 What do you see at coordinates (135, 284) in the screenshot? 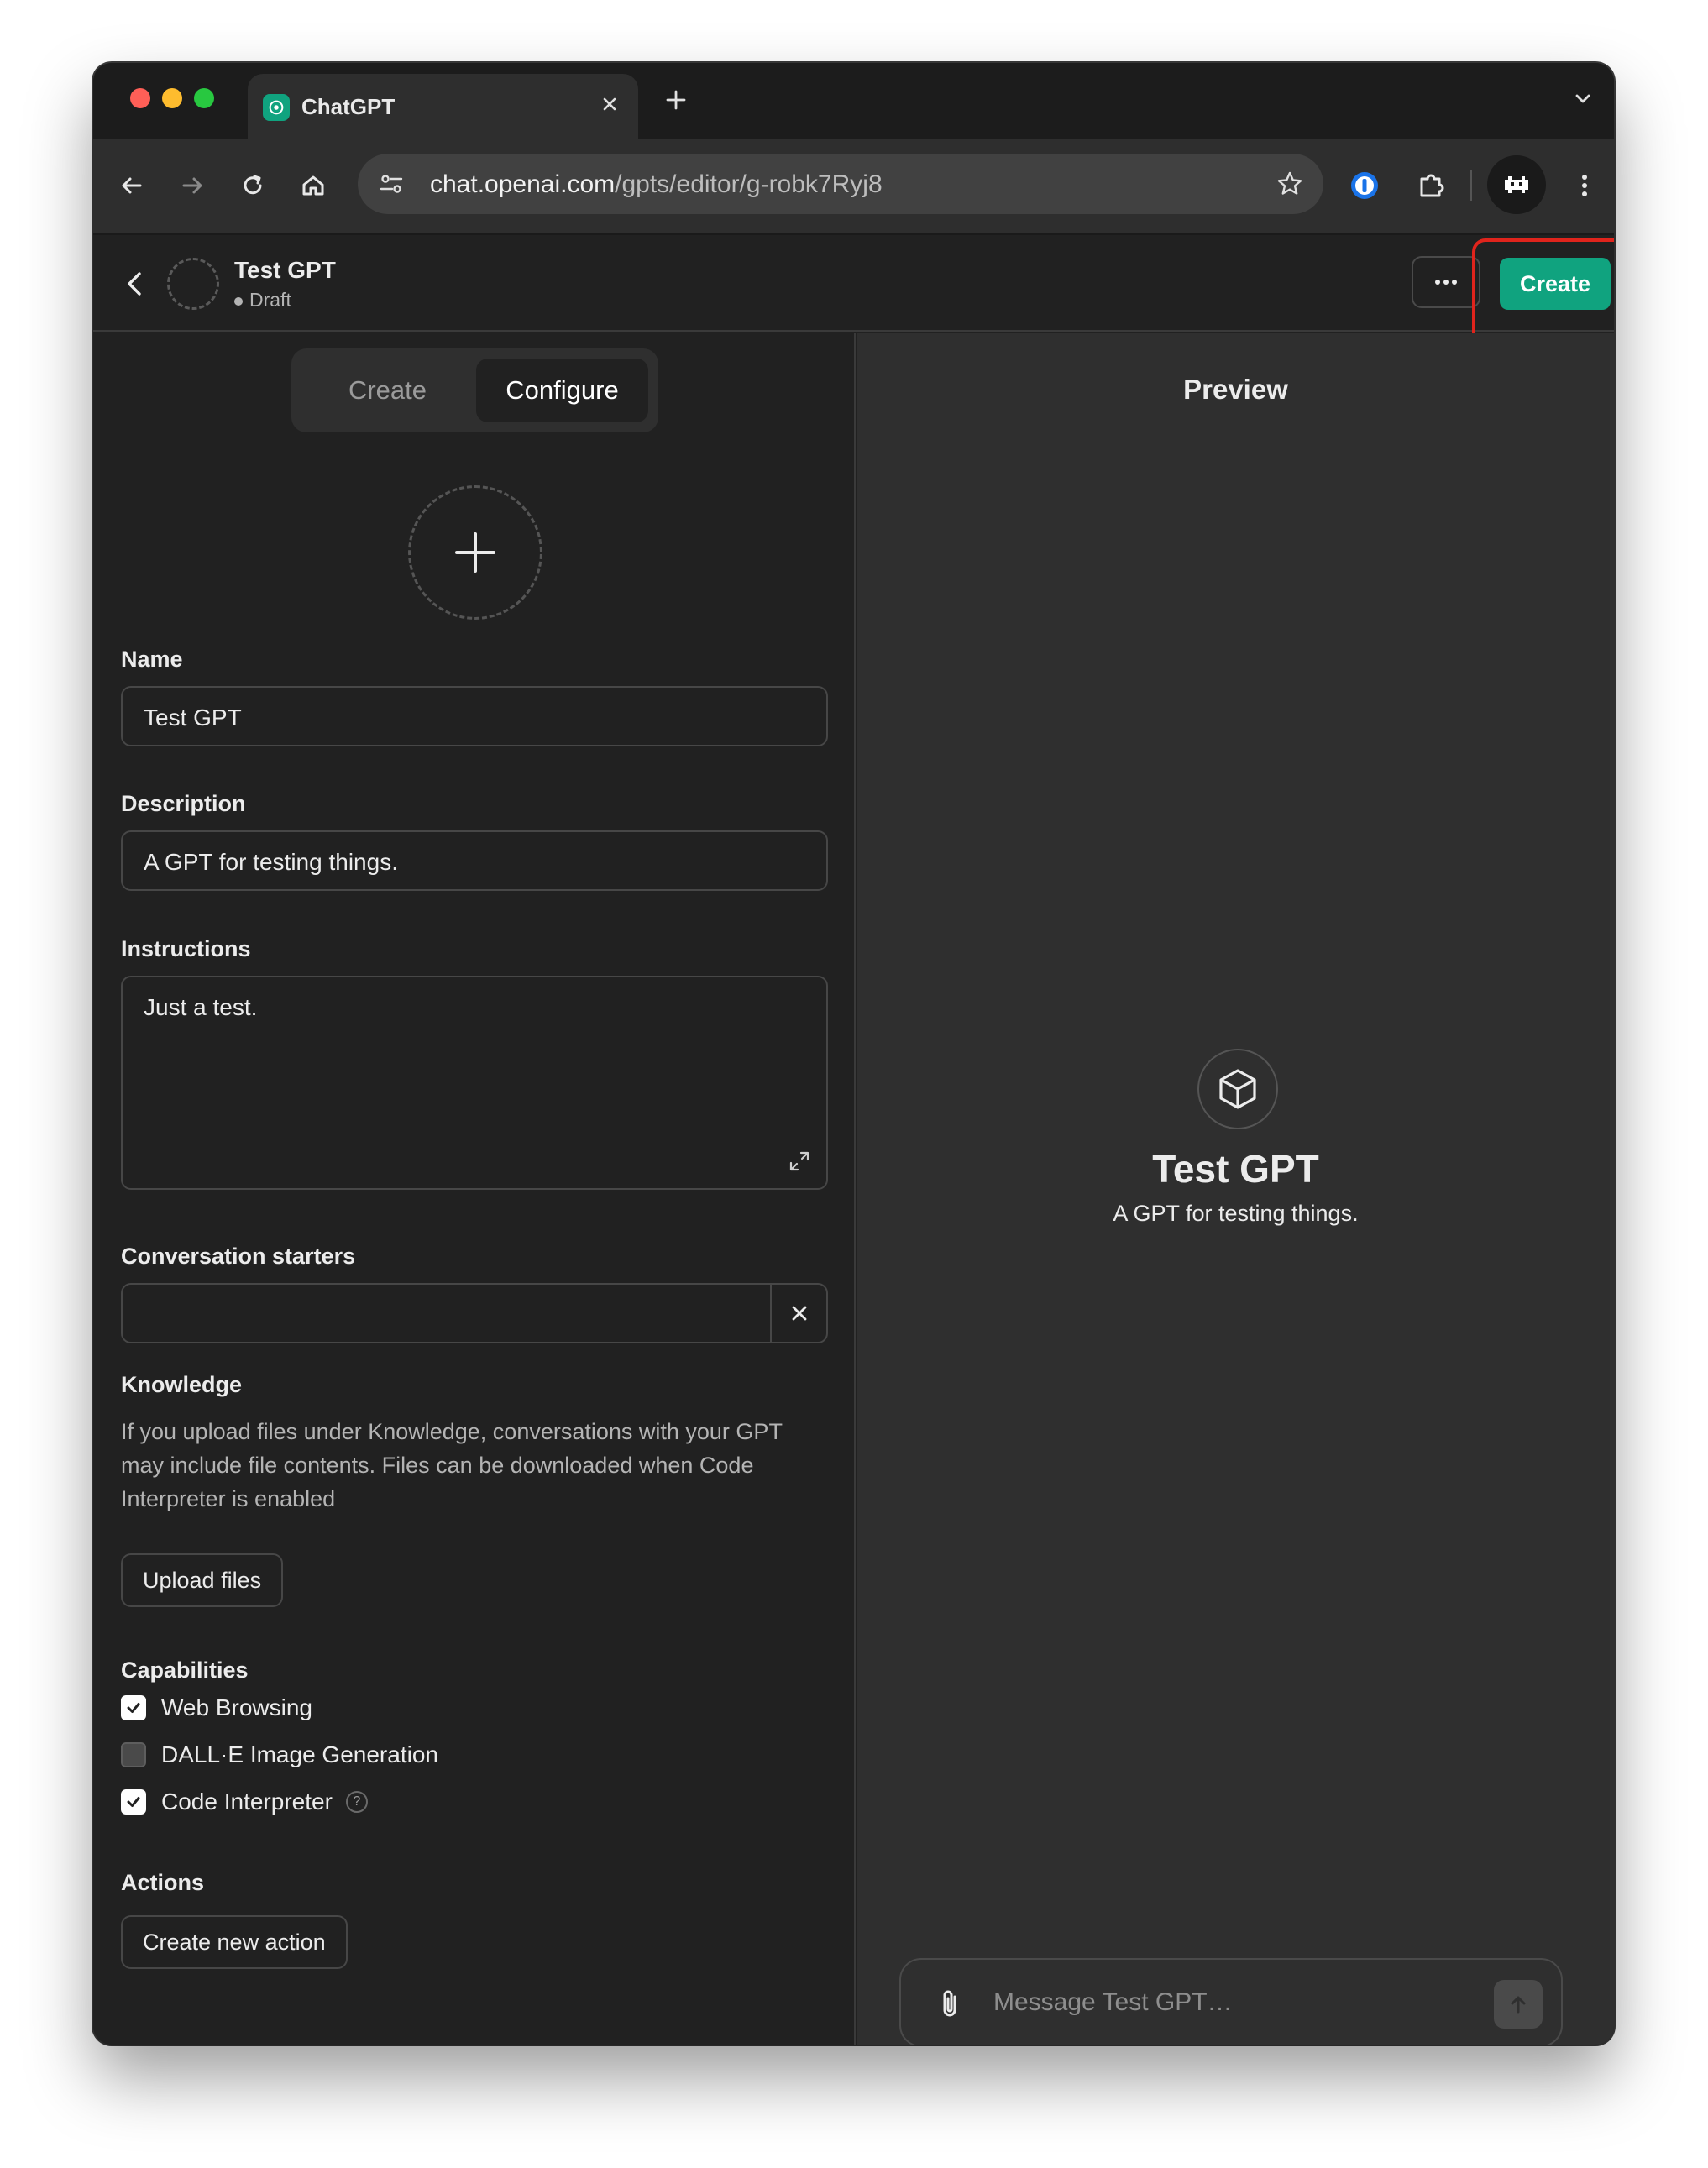
I see `back-chevron-icon` at bounding box center [135, 284].